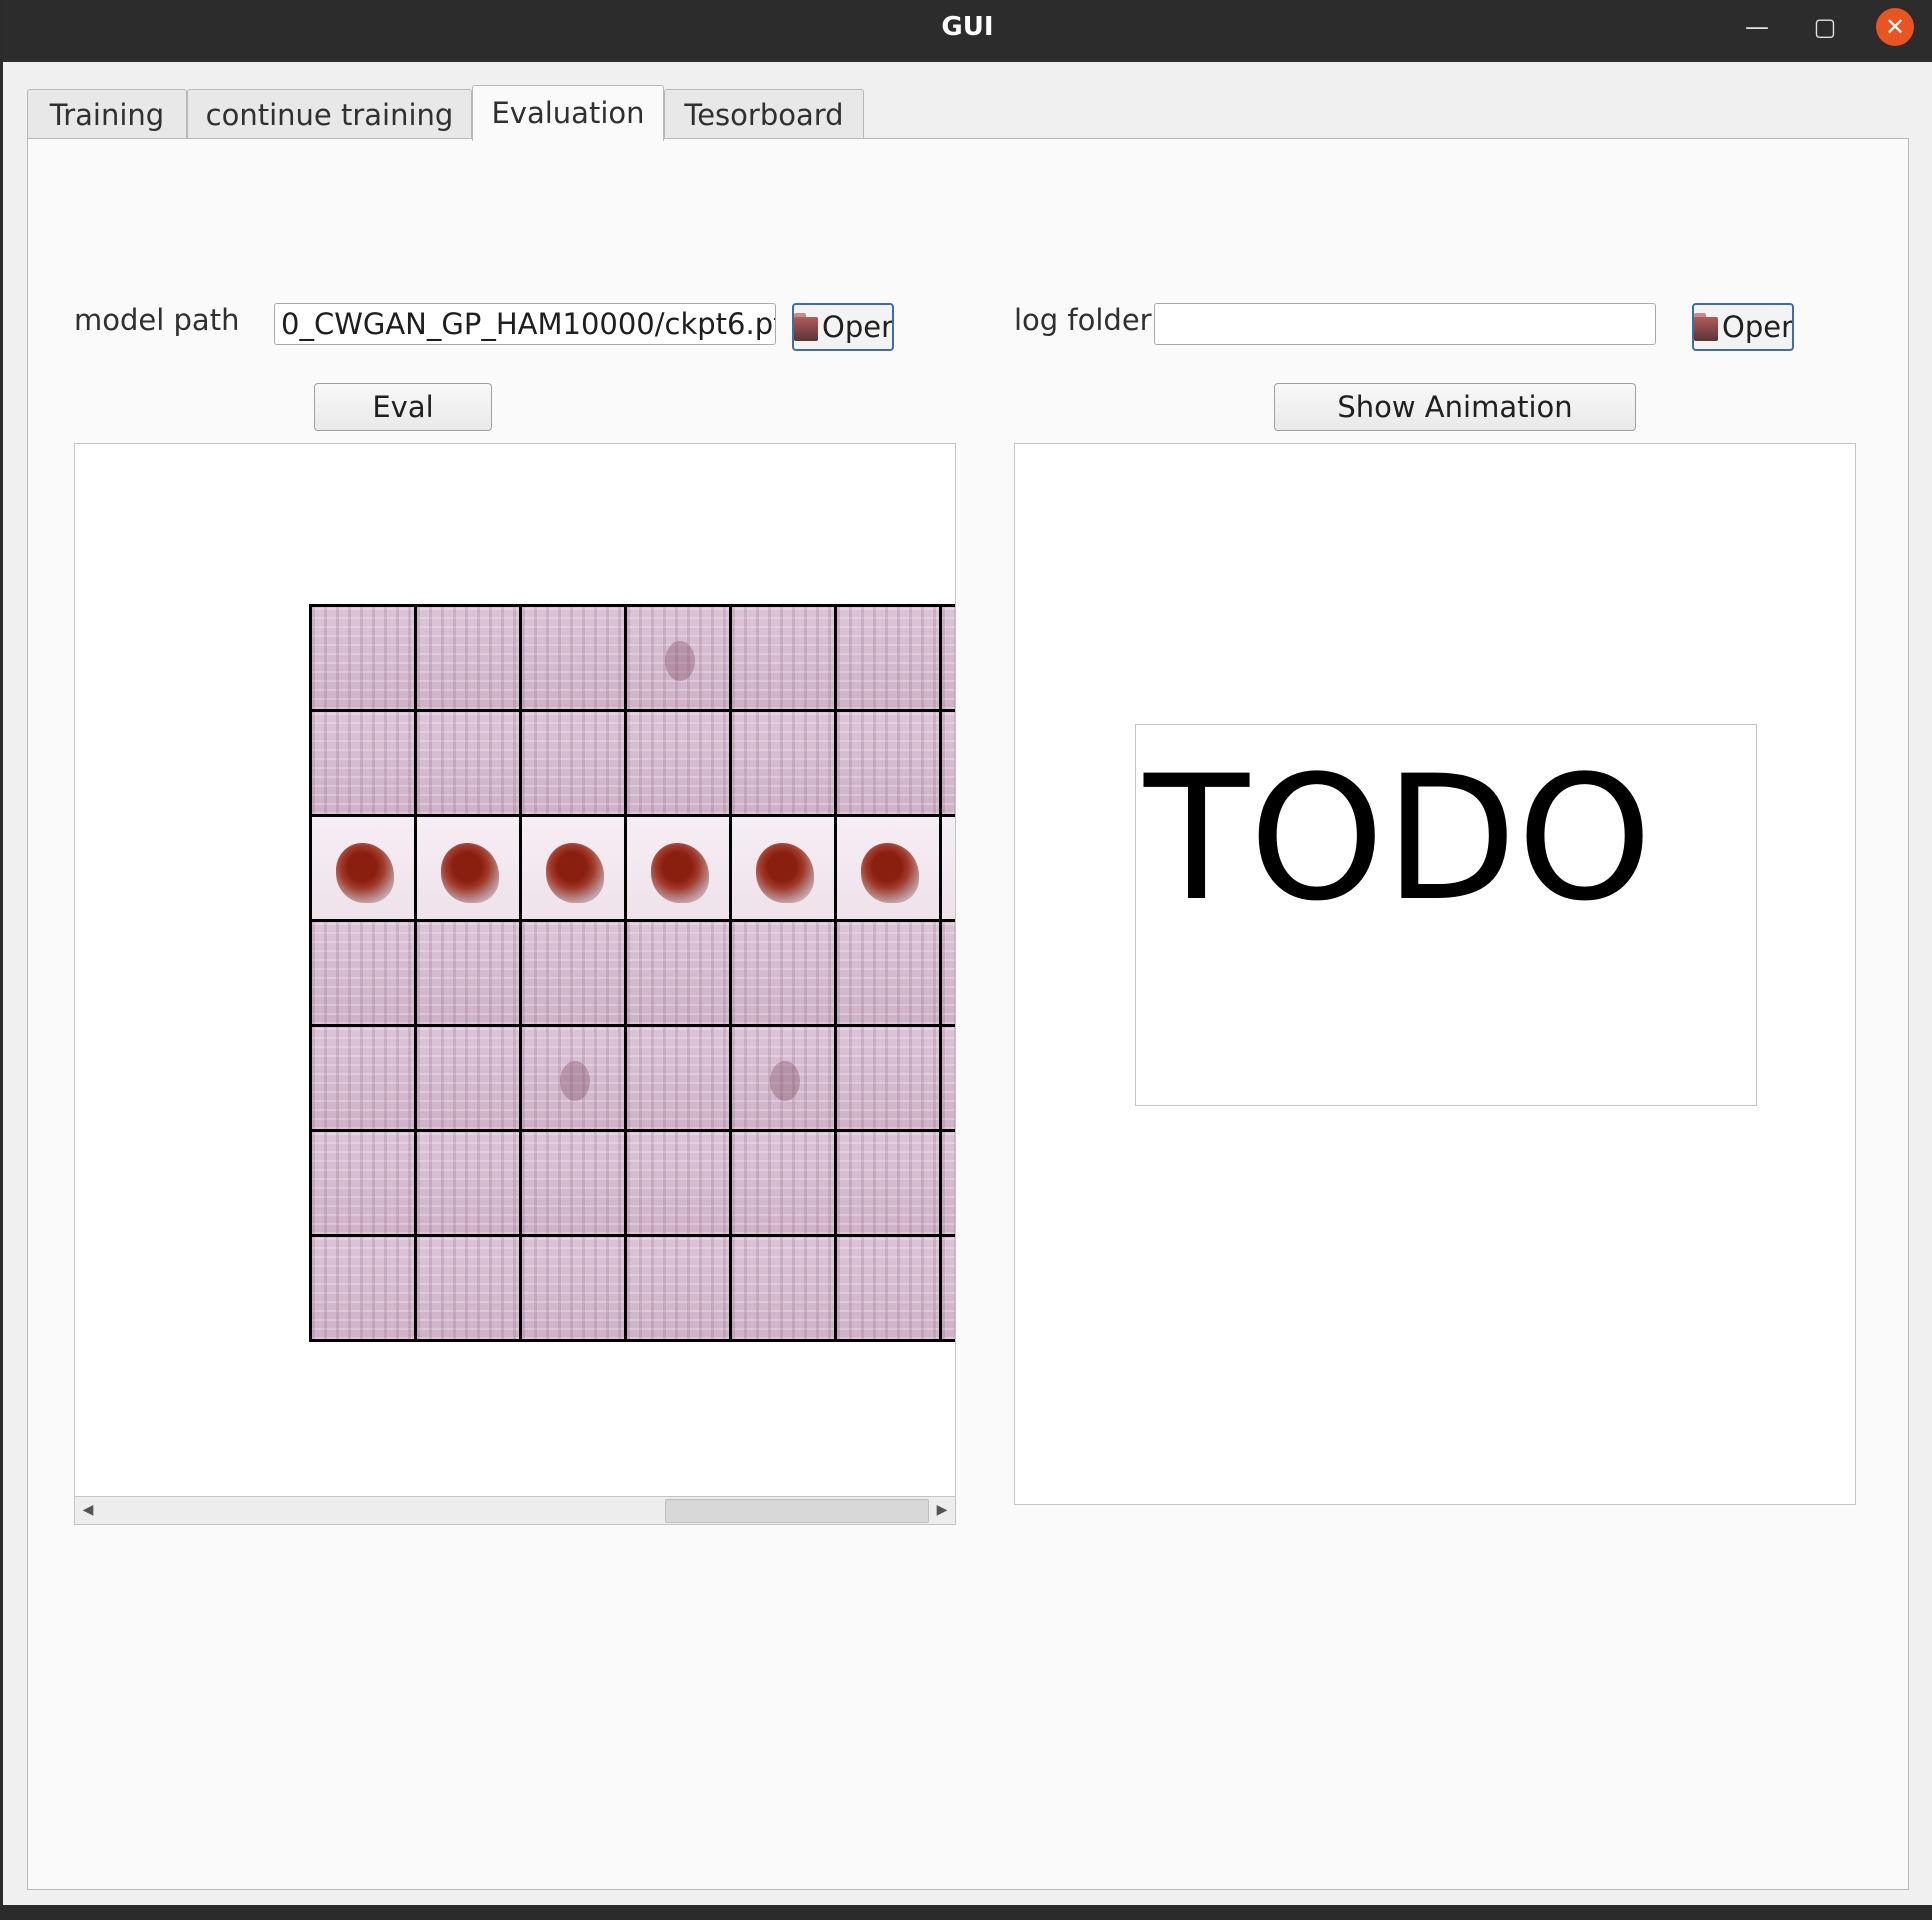 The image size is (1932, 1920). I want to click on model-path-label: model path, so click(157, 320).